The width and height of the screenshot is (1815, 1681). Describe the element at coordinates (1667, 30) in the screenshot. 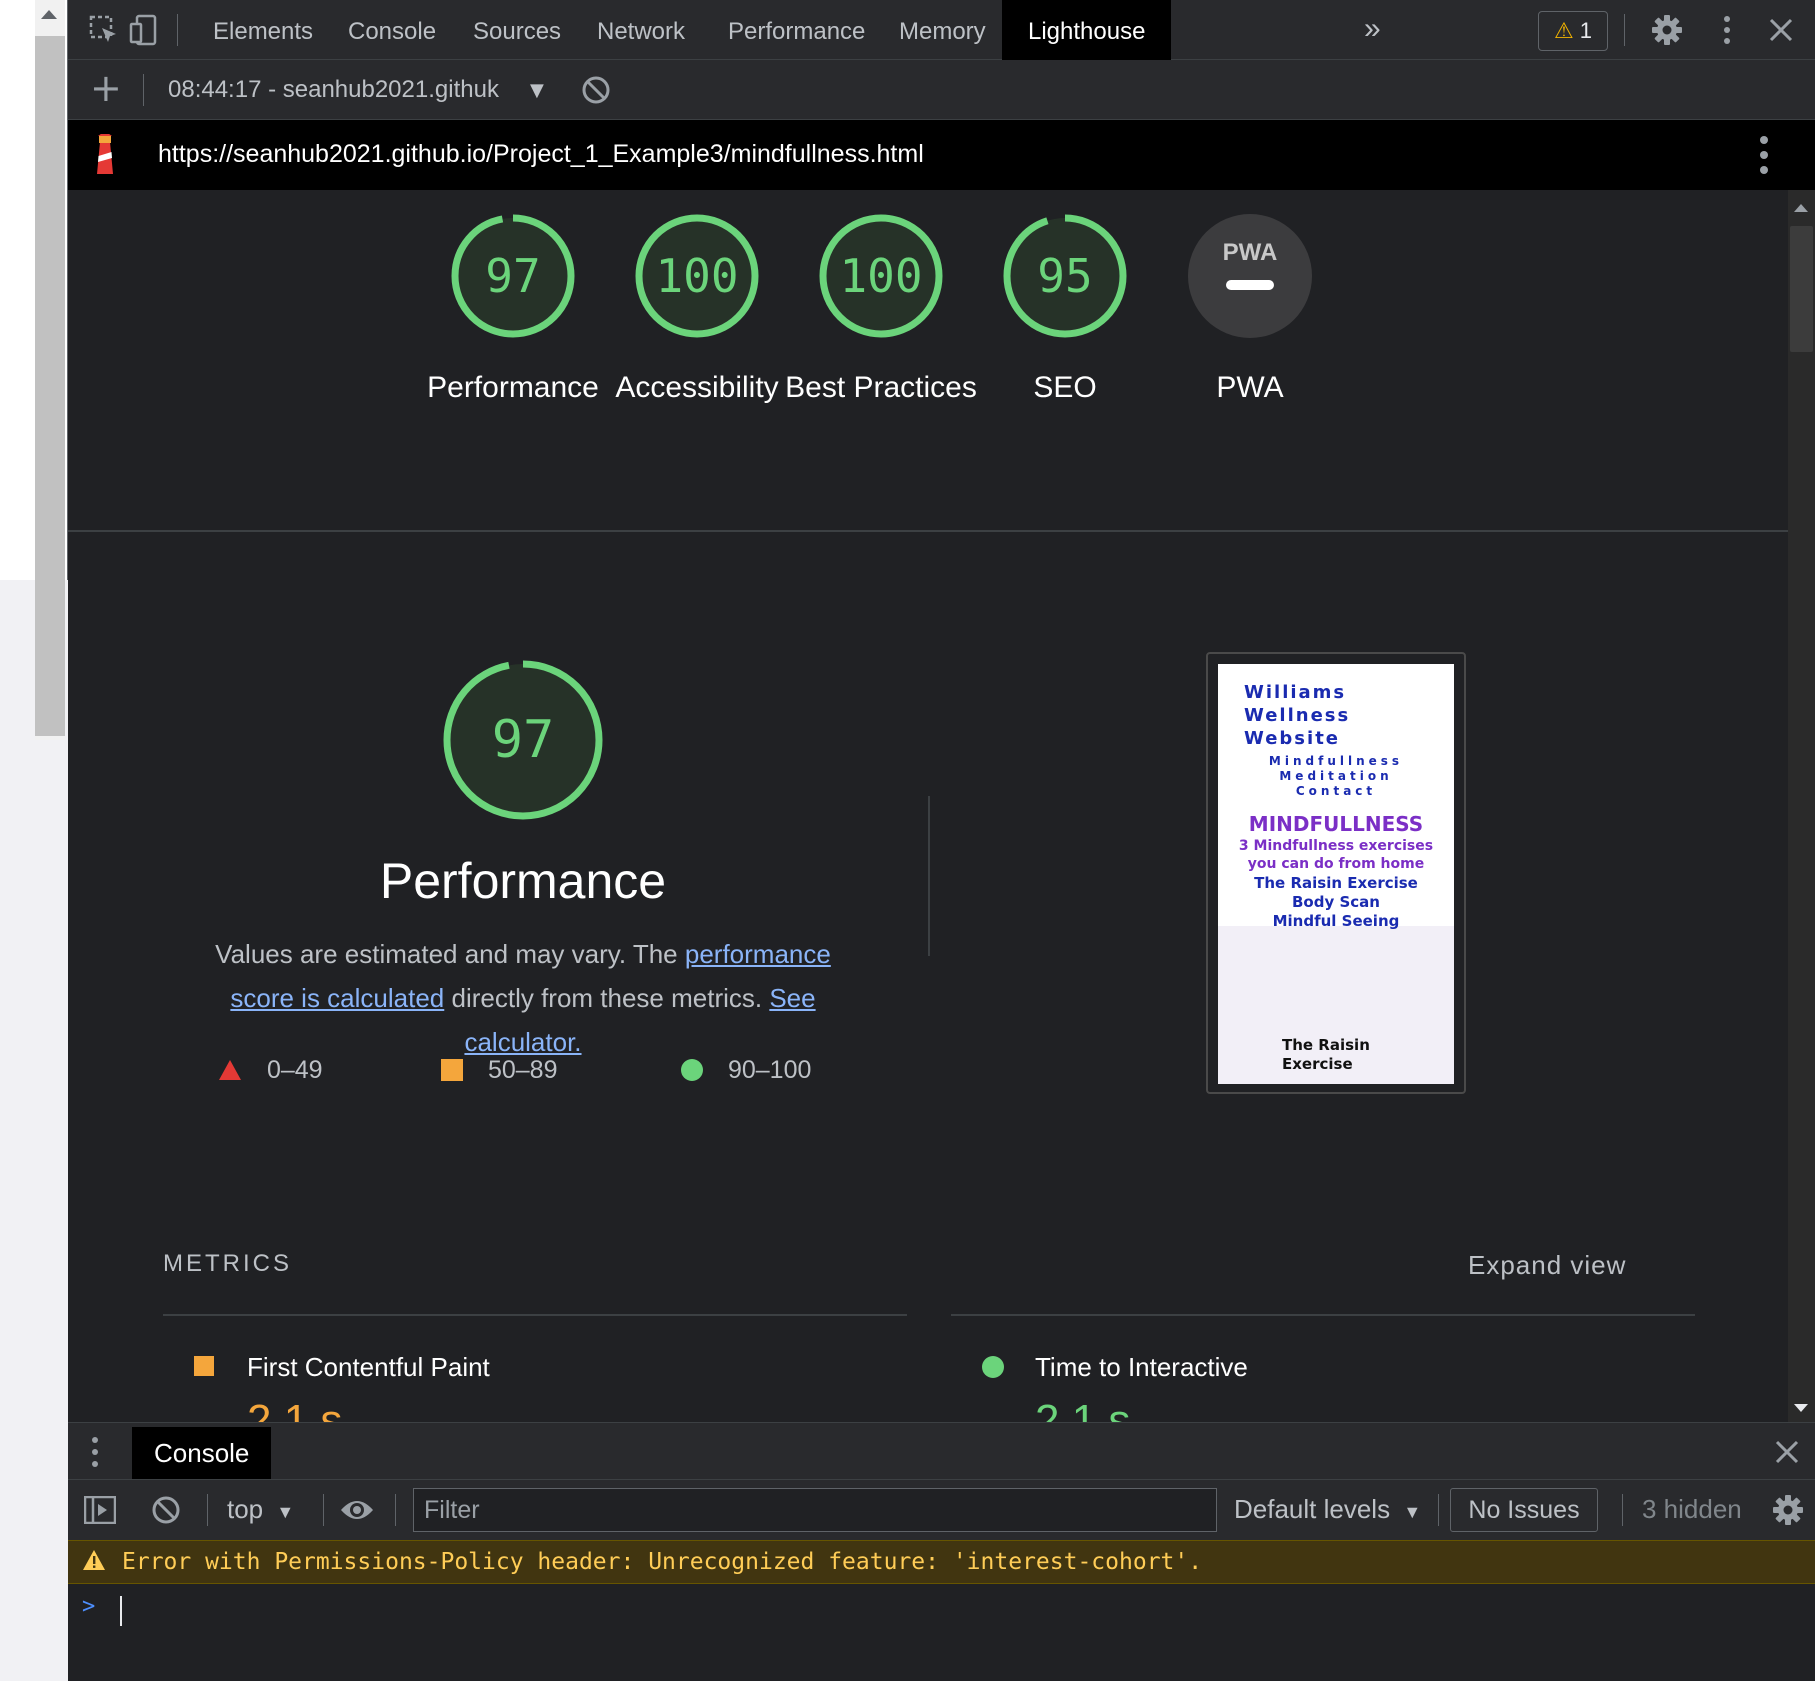

I see `settings-gear-icon` at that location.